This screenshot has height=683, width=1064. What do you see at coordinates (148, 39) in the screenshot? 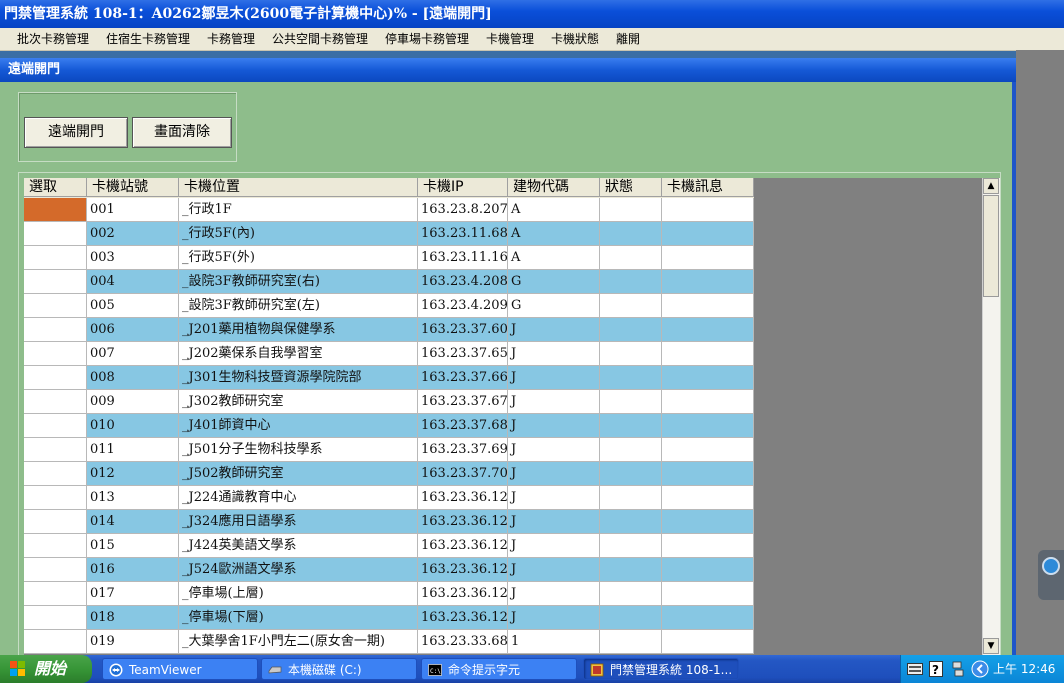
I see `menu-dorm-card: 住宿生卡務管理` at bounding box center [148, 39].